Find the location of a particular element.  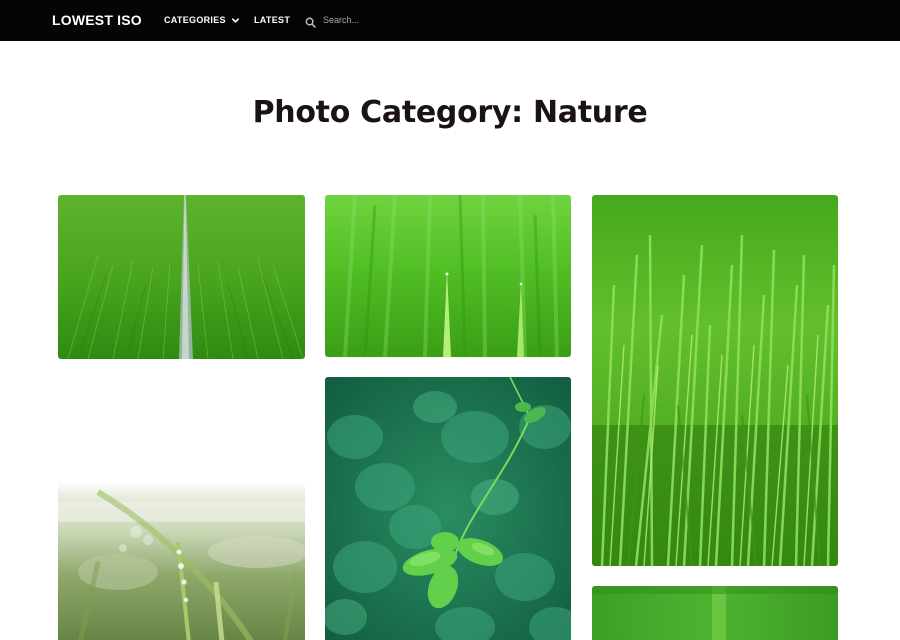

photo-grass-closeup is located at coordinates (448, 276).